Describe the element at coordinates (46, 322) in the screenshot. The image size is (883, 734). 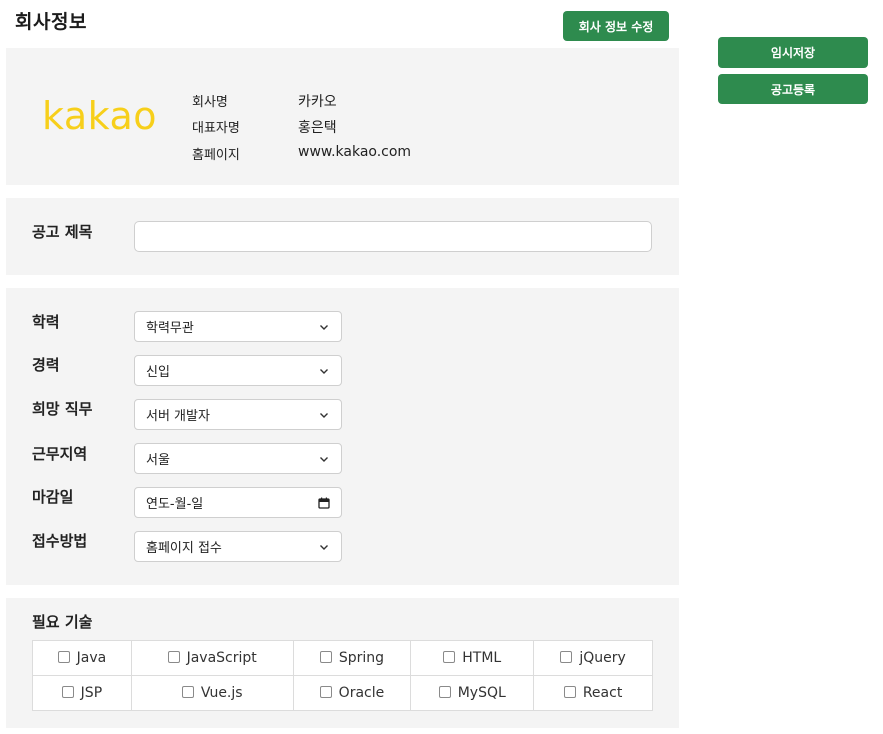
I see `condition-label: 학력` at that location.